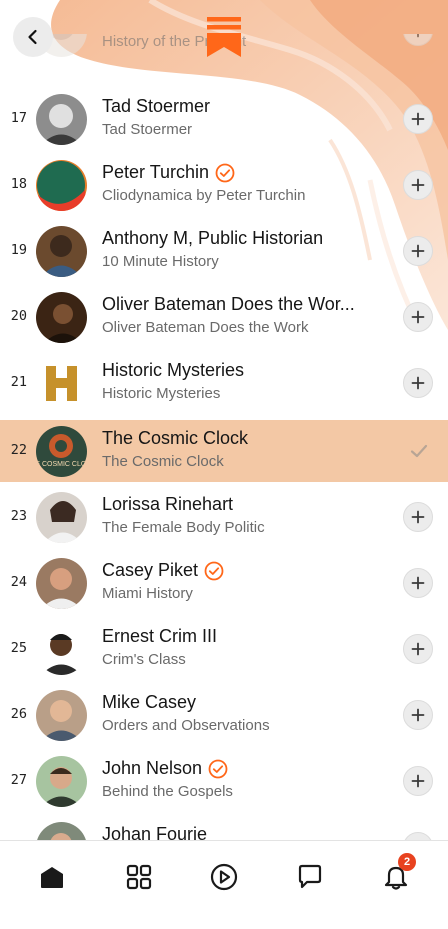 The height and width of the screenshot is (929, 448). I want to click on publication-name: Behind the Gospels, so click(167, 791).